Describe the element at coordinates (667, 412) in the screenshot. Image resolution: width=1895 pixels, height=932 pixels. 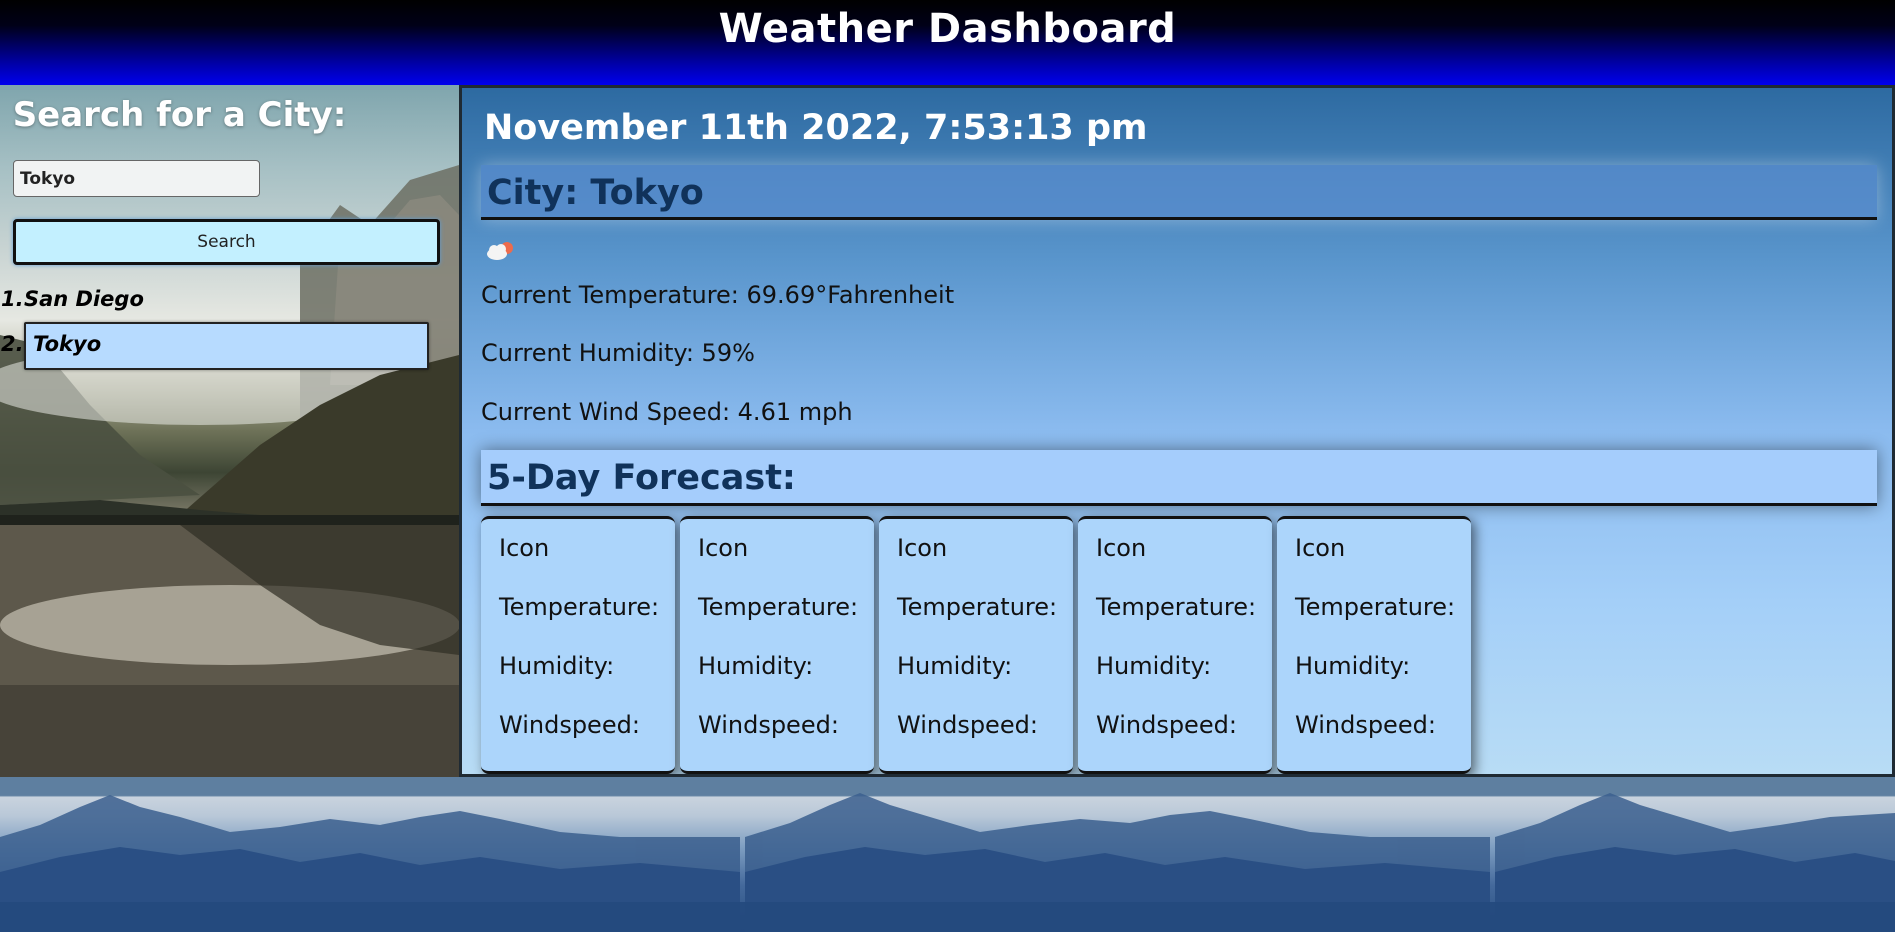
I see `current-wind-speed: Current Wind Speed: 4.61 mph` at that location.